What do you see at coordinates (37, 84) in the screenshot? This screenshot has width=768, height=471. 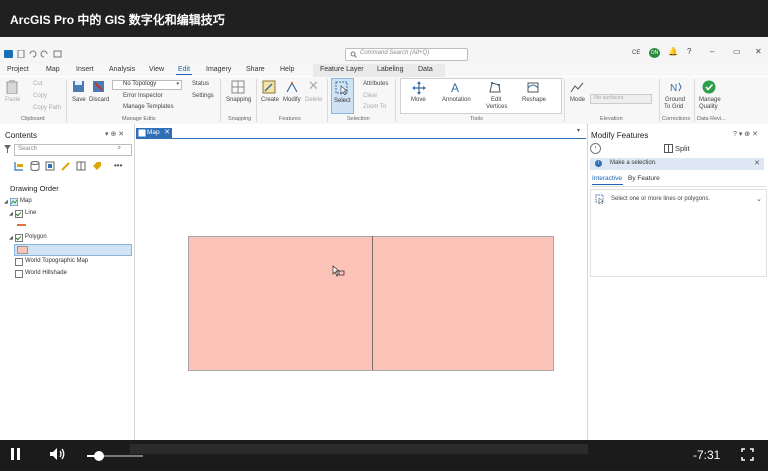 I see `cut-button: Cut` at bounding box center [37, 84].